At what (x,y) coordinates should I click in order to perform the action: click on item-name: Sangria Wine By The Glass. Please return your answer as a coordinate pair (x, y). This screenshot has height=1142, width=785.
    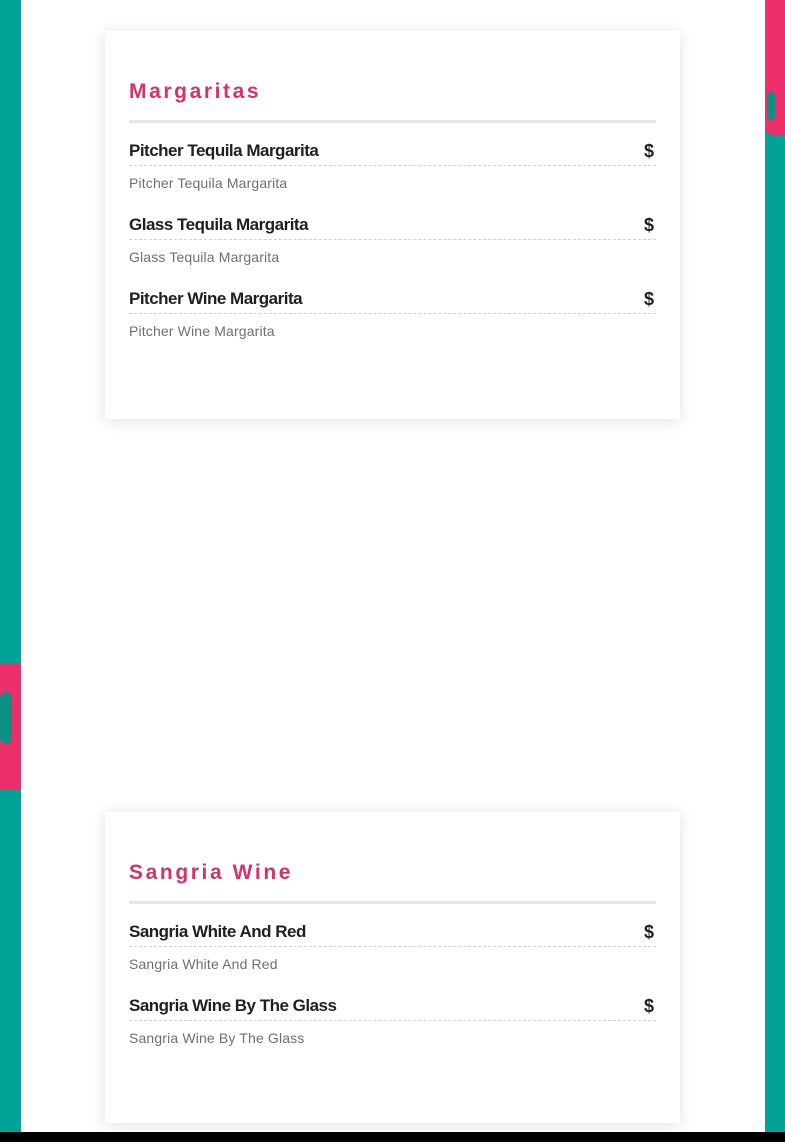
    Looking at the image, I should click on (233, 1005).